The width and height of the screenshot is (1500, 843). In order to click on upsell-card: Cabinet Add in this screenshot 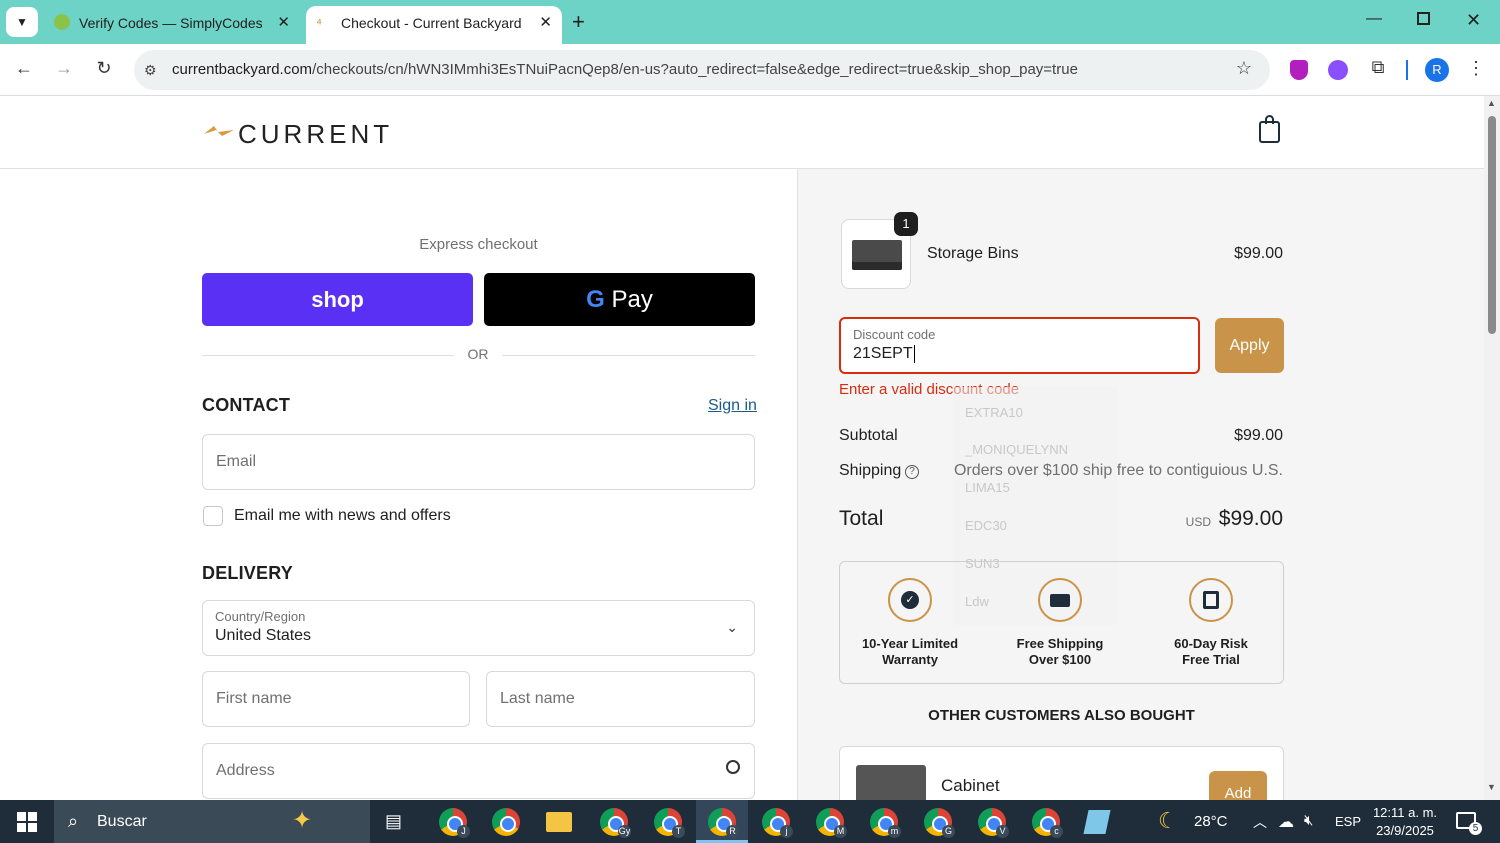, I will do `click(1061, 773)`.